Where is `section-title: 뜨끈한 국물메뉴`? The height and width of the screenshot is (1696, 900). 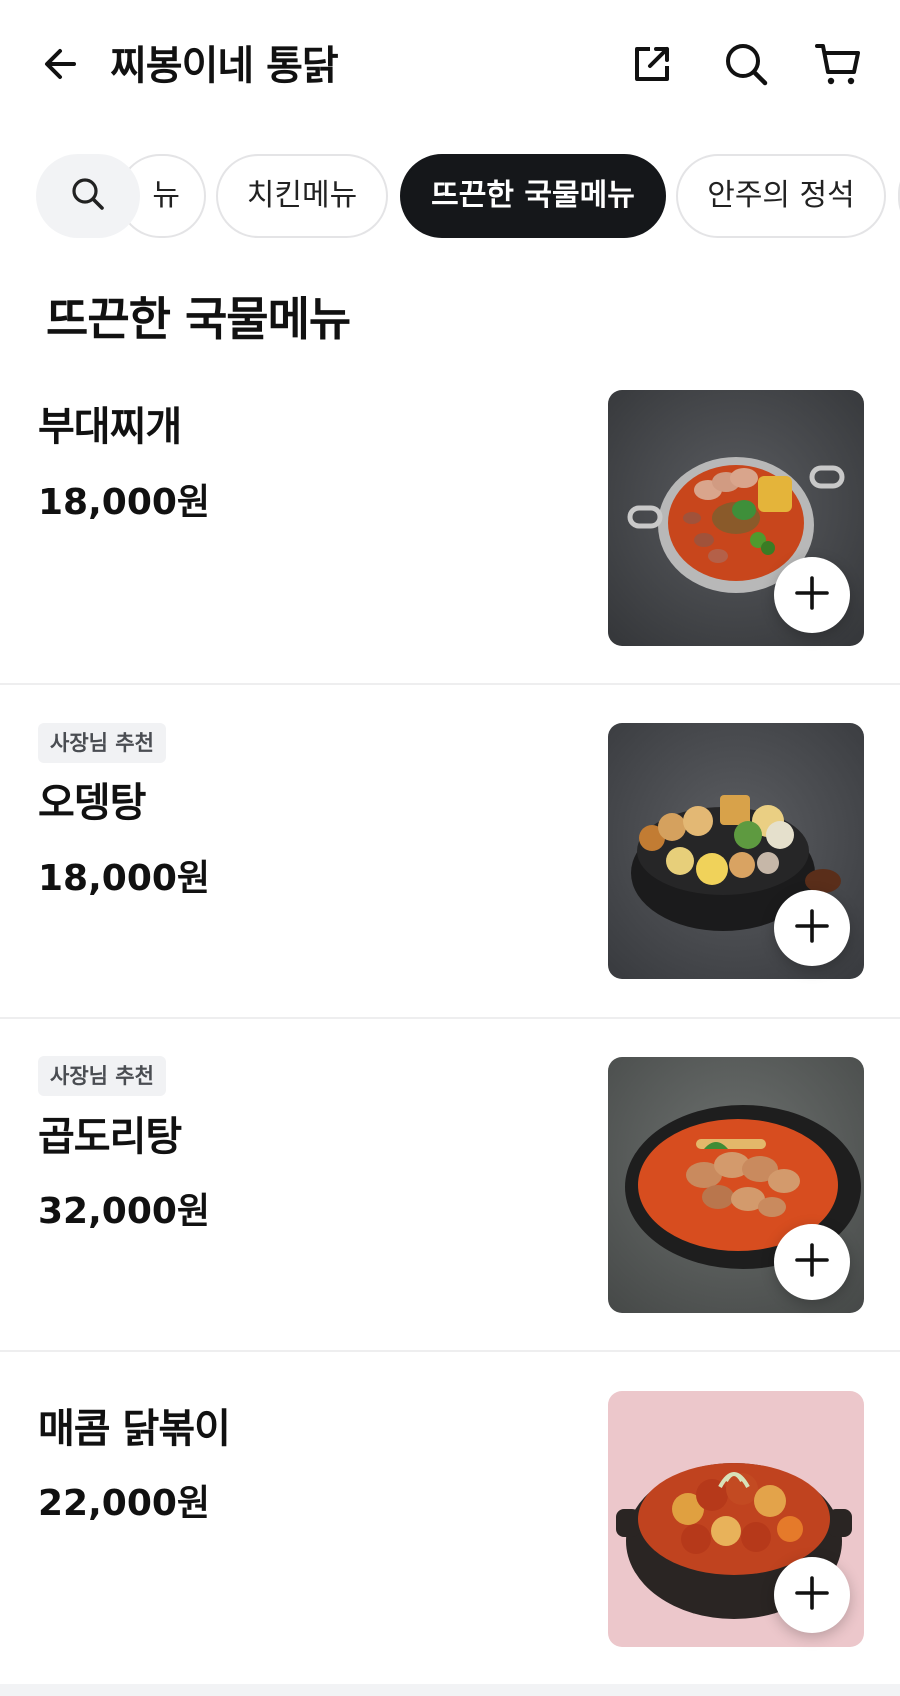
section-title: 뜨끈한 국물메뉴 is located at coordinates (198, 319).